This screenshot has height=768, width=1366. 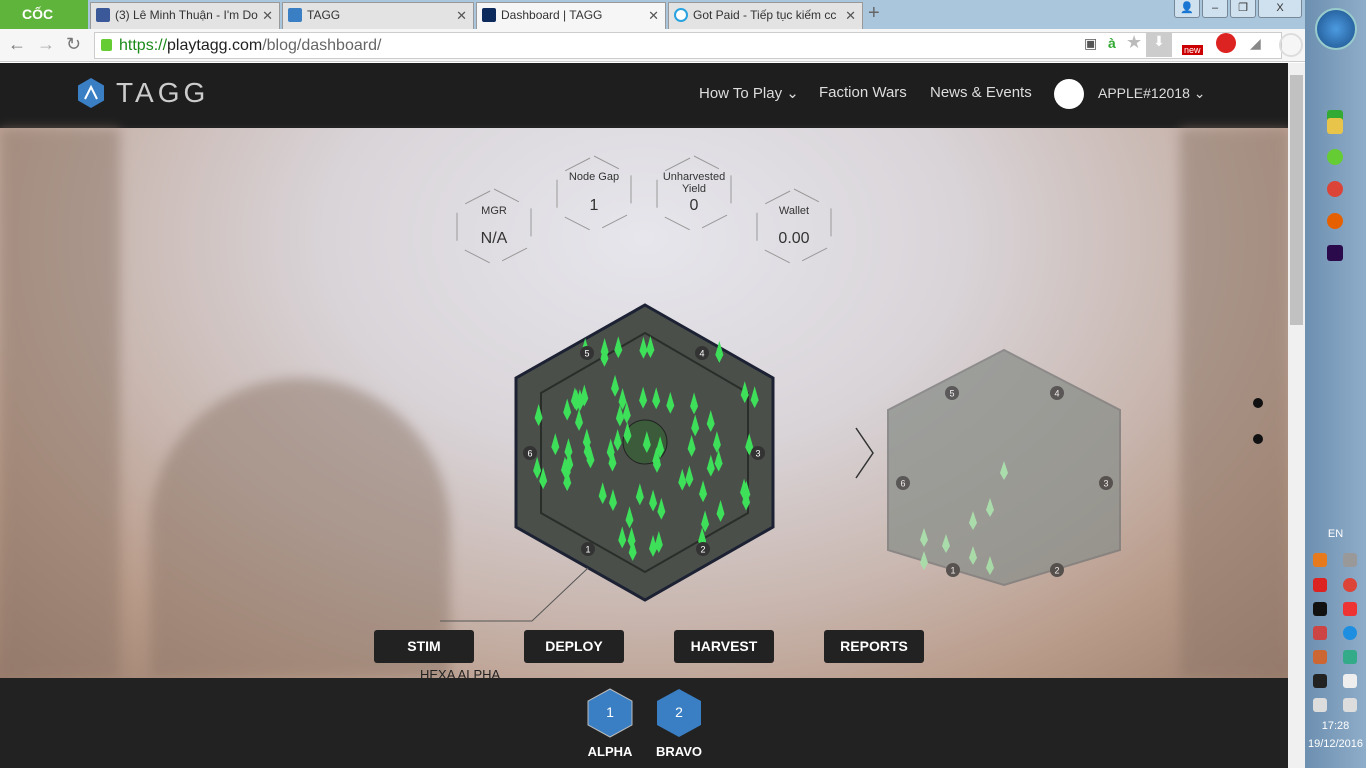 I want to click on tab-facebook: (3) Lê Minh Thuận - I'm Do ✕, so click(x=185, y=15).